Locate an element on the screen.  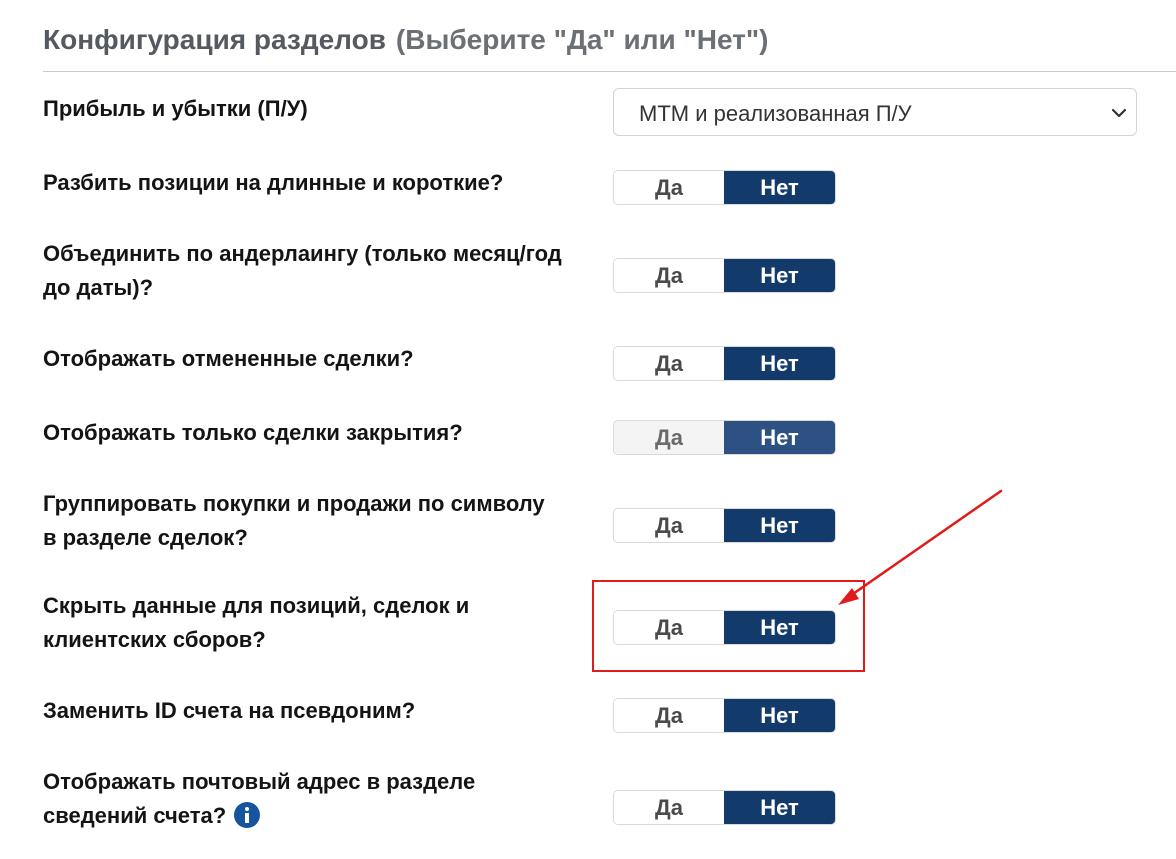
closing-trades-no-button: Нет is located at coordinates (779, 437).